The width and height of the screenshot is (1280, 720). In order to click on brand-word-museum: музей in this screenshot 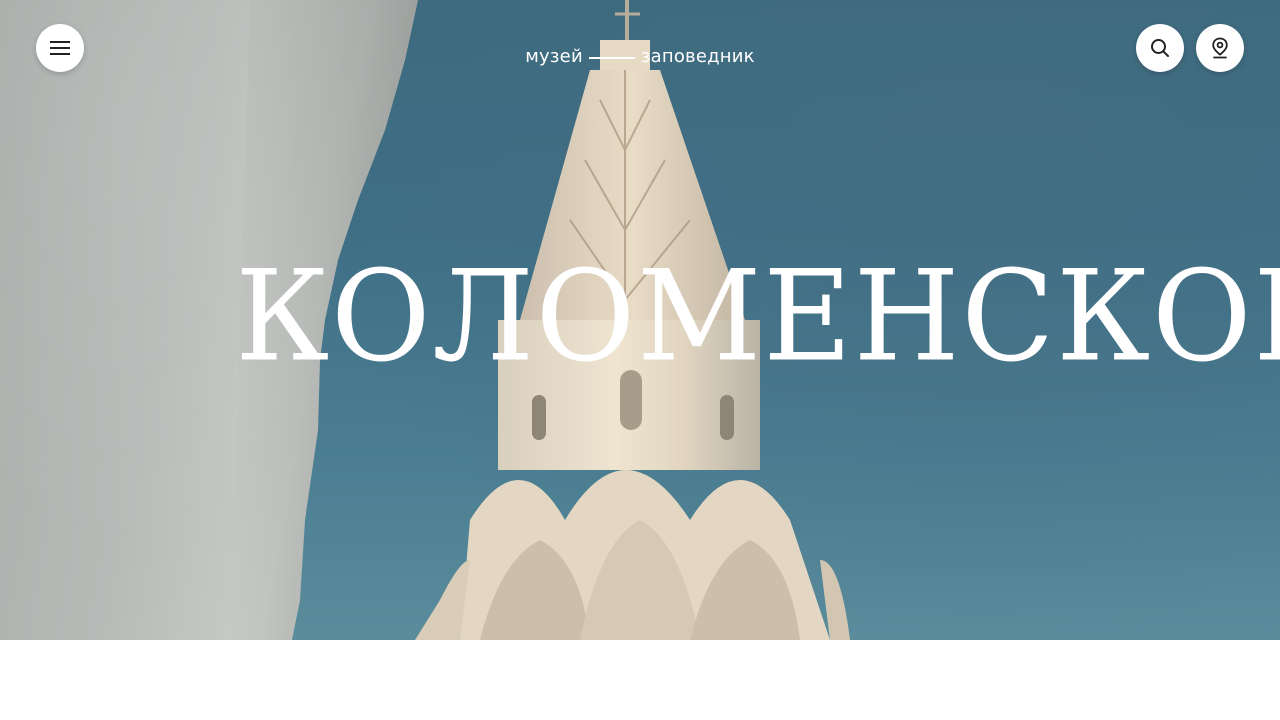, I will do `click(554, 56)`.